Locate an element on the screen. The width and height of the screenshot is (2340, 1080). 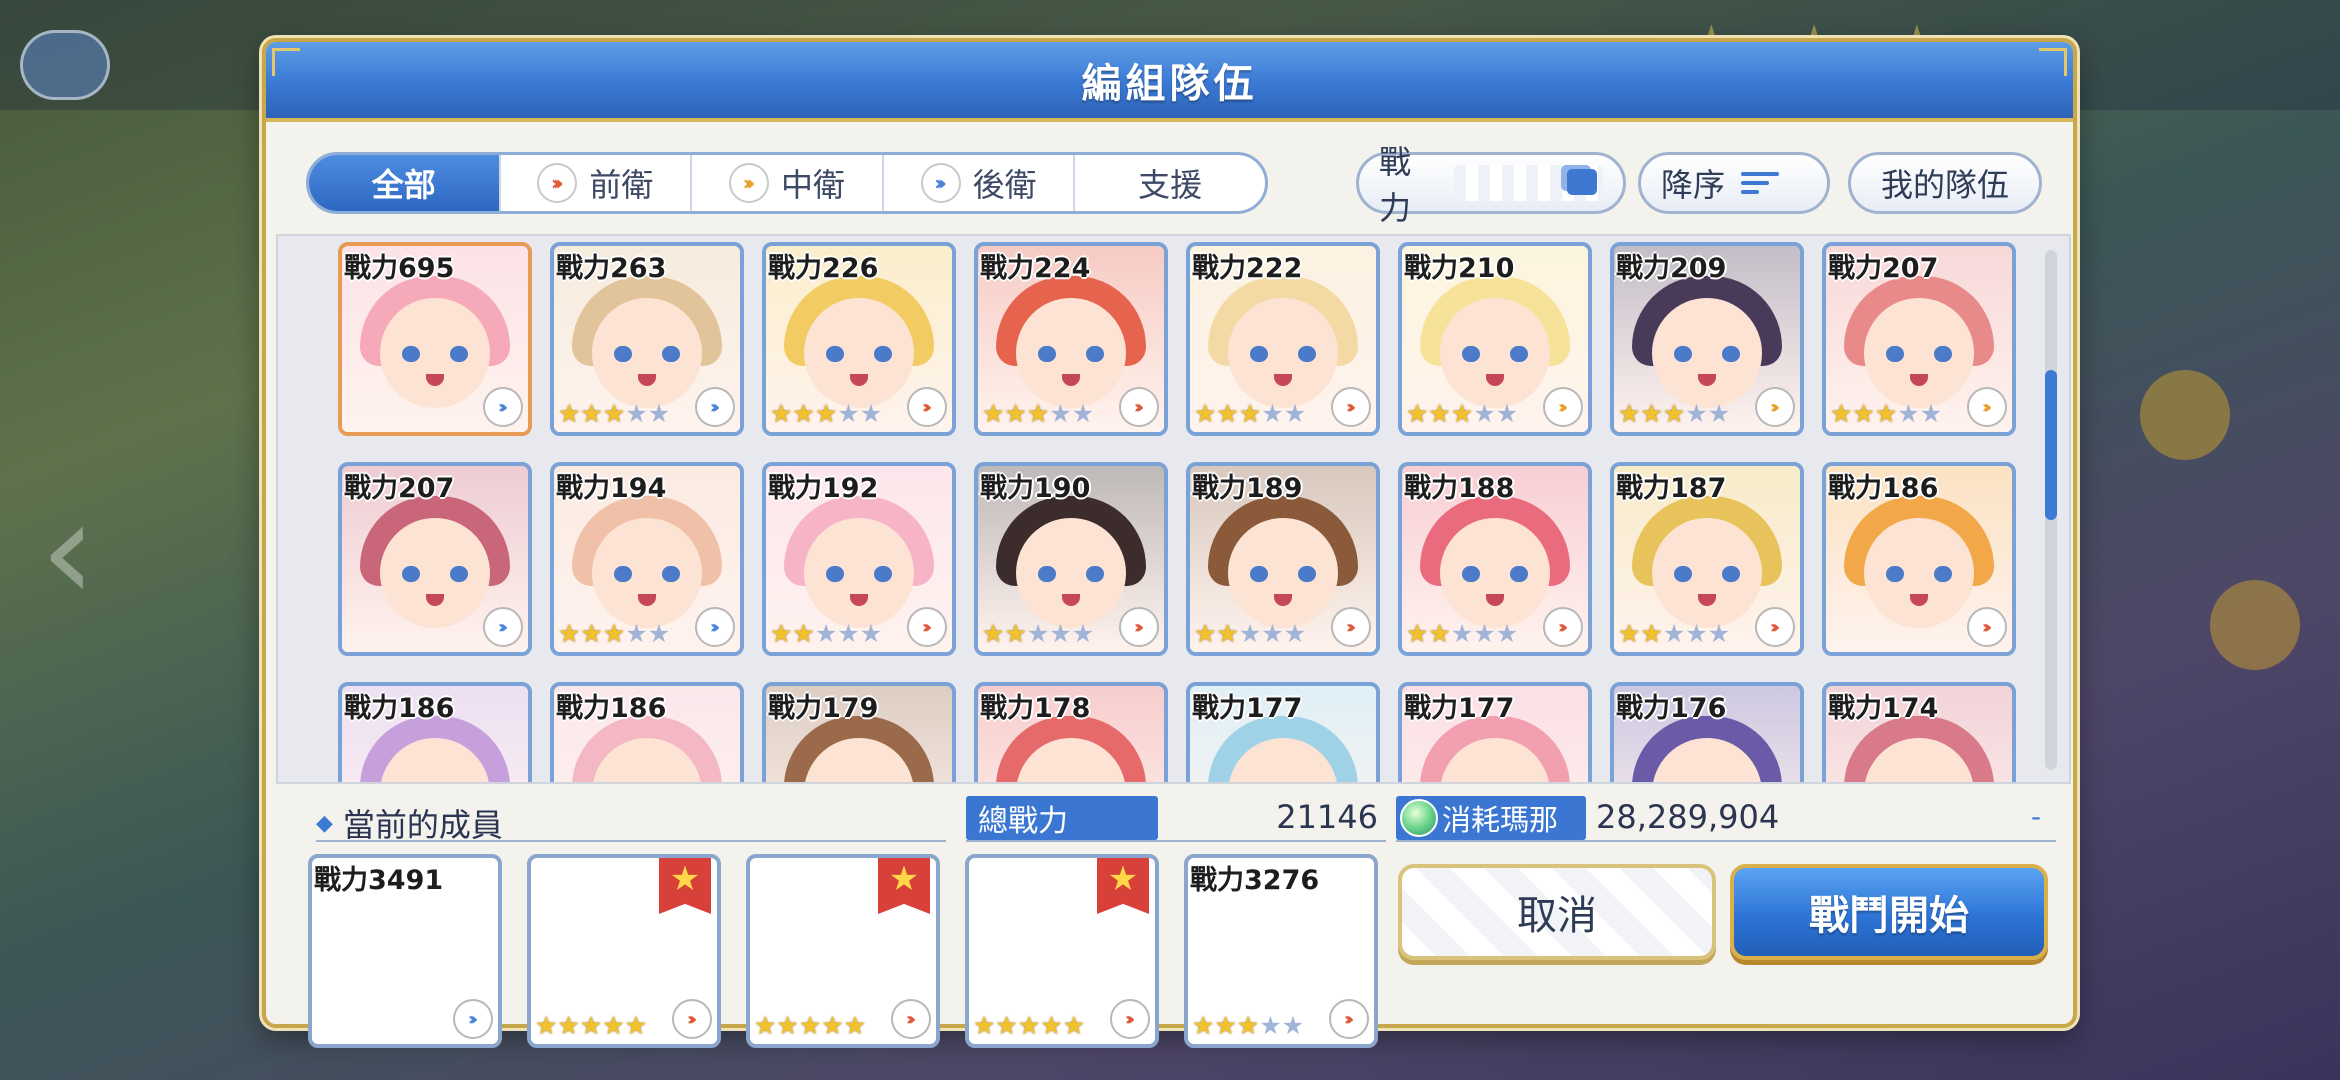
tab-label: 後衛 is located at coordinates (1004, 185).